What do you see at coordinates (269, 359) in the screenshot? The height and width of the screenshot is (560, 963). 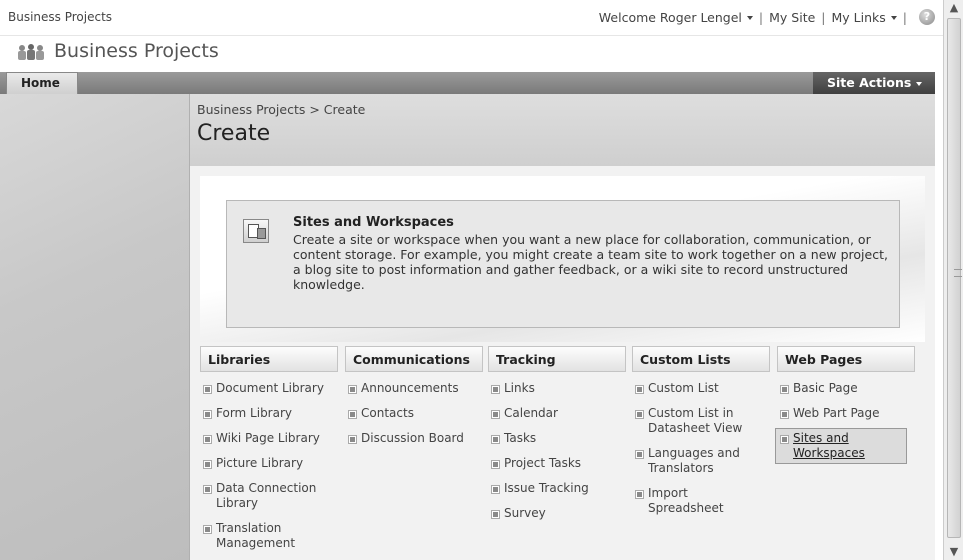 I see `column-header: Libraries` at bounding box center [269, 359].